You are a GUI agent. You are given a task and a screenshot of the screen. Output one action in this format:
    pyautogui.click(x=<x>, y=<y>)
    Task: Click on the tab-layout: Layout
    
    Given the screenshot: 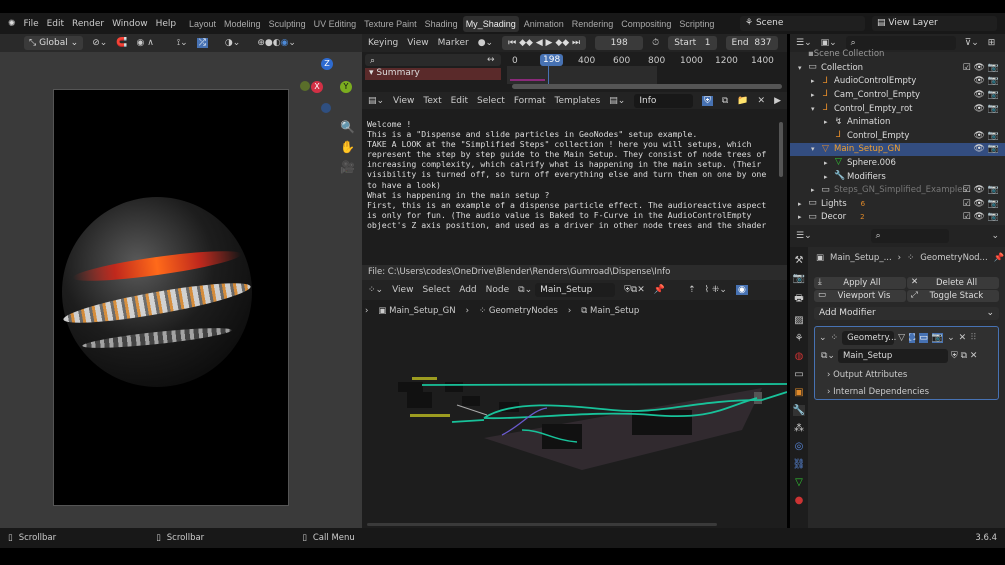 What is the action you would take?
    pyautogui.click(x=202, y=24)
    